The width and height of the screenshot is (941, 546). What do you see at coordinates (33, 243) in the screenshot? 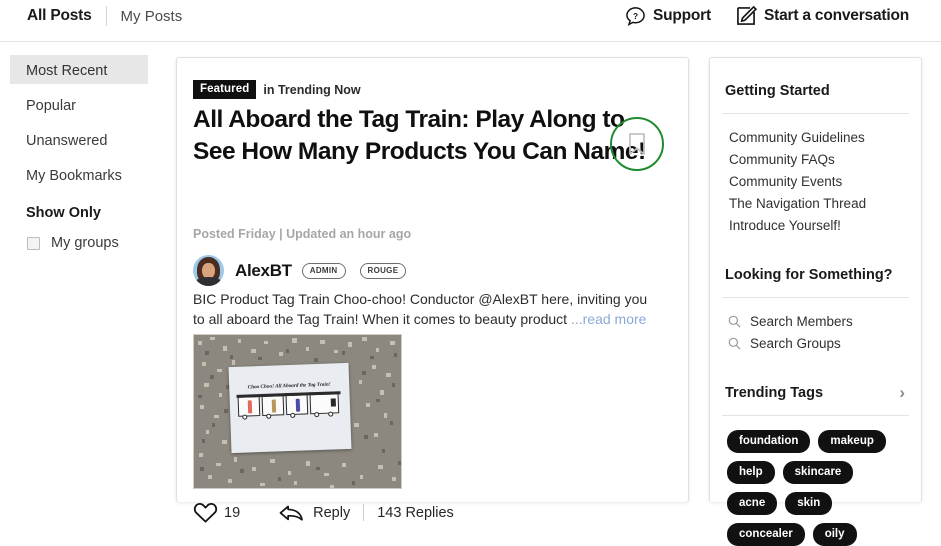
I see `my-groups-checkbox` at bounding box center [33, 243].